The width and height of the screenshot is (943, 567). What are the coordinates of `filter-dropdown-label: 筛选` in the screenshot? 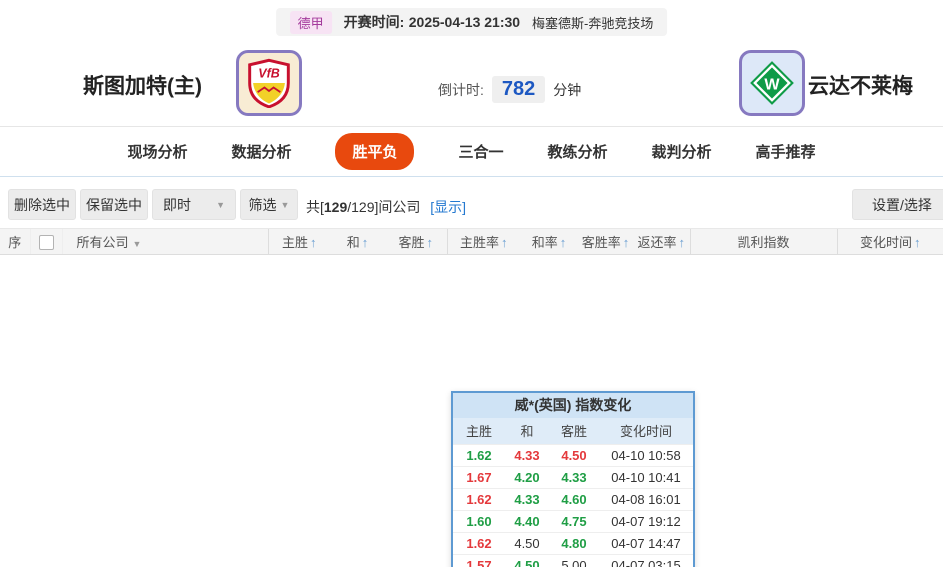 It's located at (262, 204).